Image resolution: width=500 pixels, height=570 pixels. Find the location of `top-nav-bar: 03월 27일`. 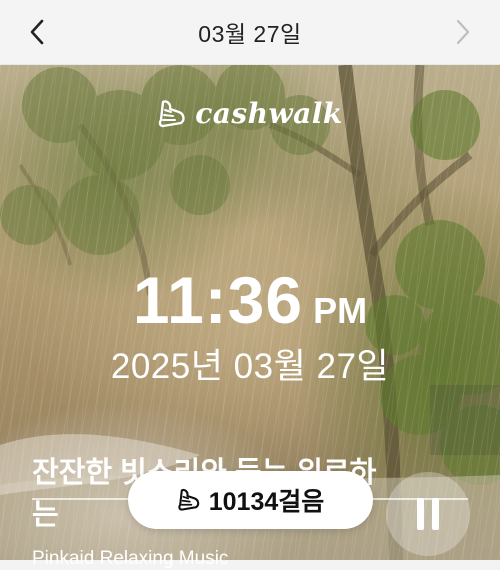

top-nav-bar: 03월 27일 is located at coordinates (250, 32).